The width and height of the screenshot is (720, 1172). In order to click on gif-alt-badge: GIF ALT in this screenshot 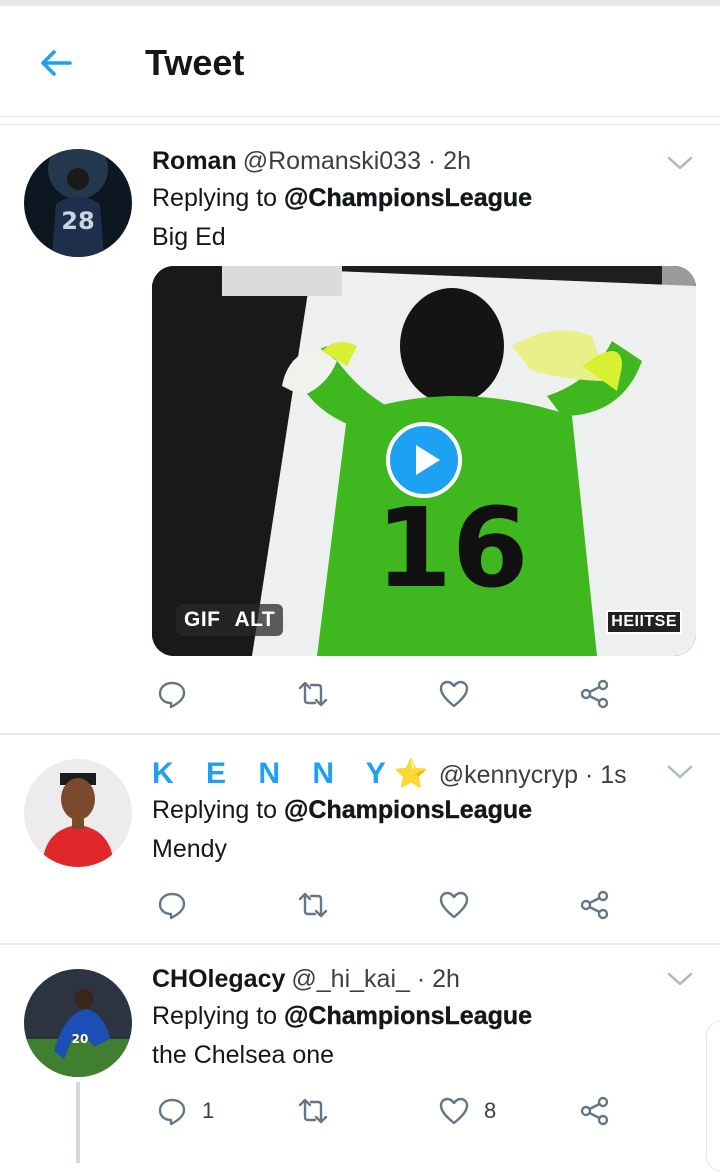, I will do `click(230, 620)`.